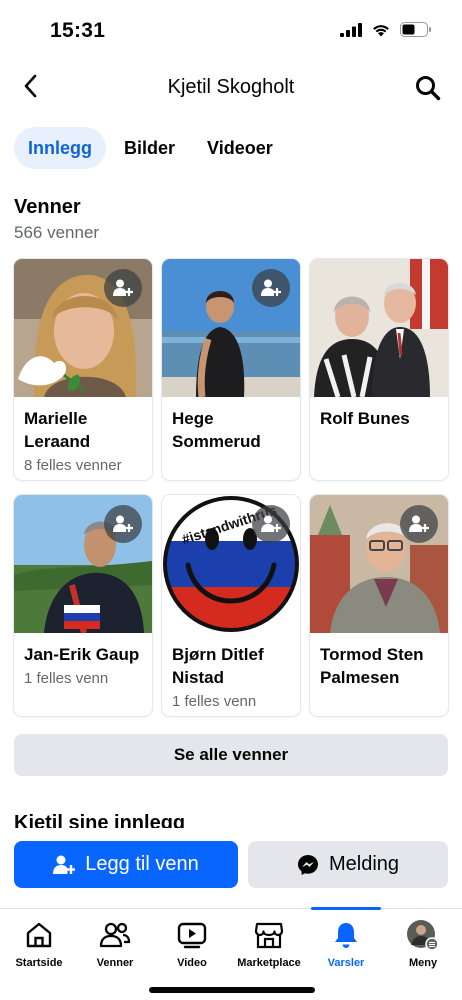 The width and height of the screenshot is (462, 1000). Describe the element at coordinates (423, 935) in the screenshot. I see `menu-avatar-icon` at that location.